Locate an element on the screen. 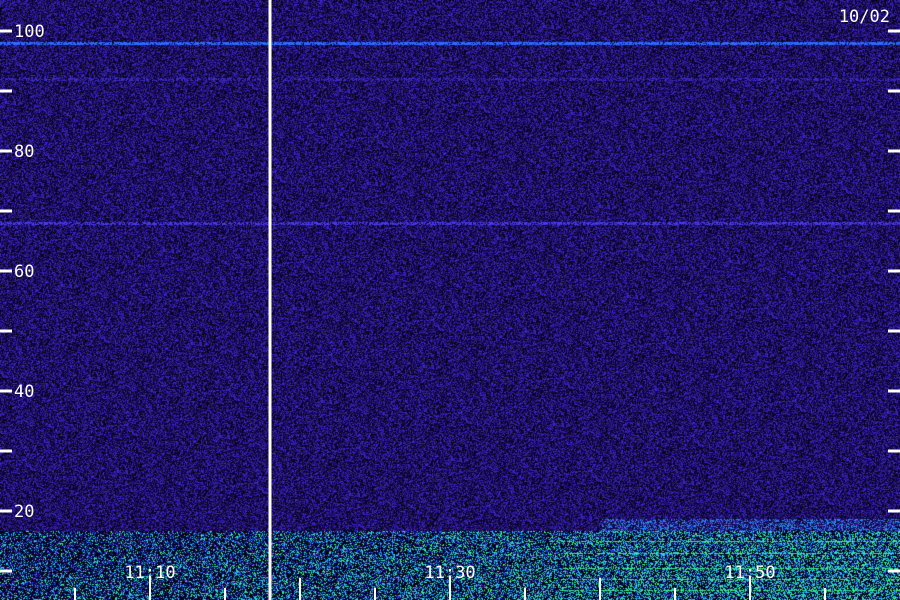 The width and height of the screenshot is (900, 600). x-tick-label: 11:50 is located at coordinates (749, 573).